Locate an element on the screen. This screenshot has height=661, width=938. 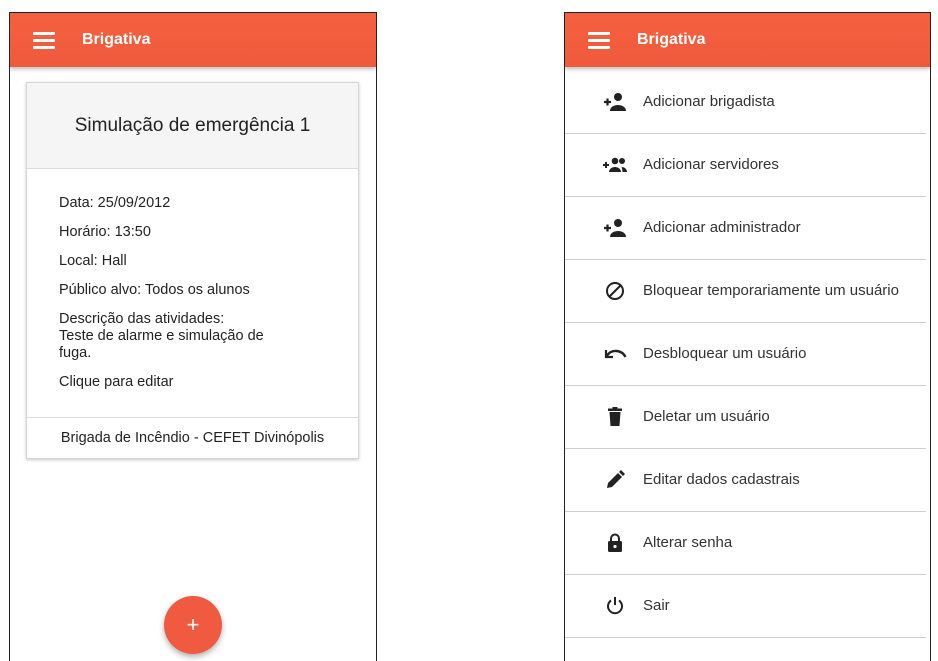
undo-icon is located at coordinates (615, 354).